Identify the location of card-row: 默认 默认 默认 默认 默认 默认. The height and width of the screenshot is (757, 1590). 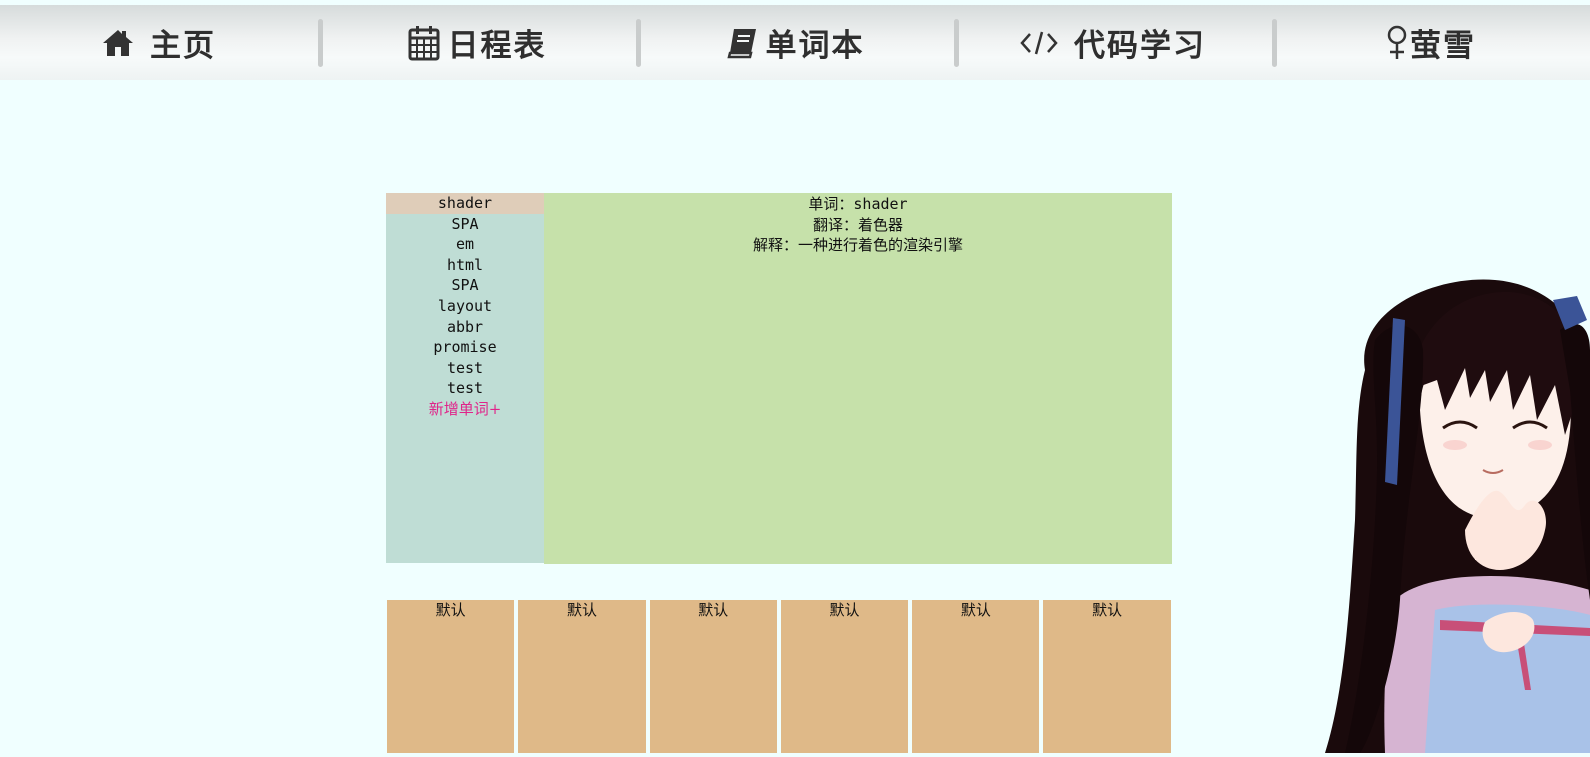
(780, 676).